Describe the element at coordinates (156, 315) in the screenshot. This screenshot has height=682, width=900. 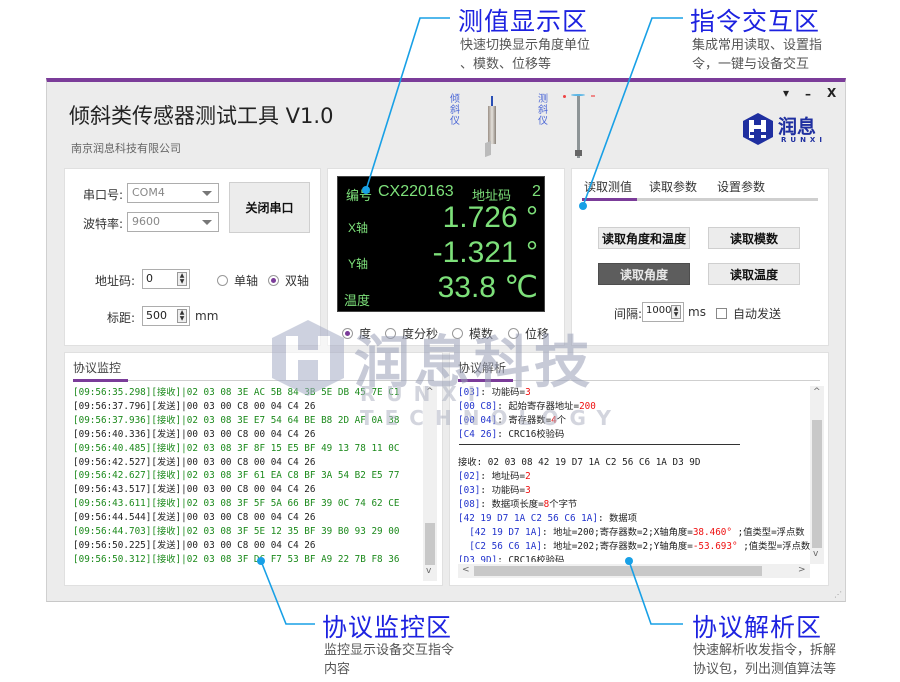
I see `gauge-value: 500` at that location.